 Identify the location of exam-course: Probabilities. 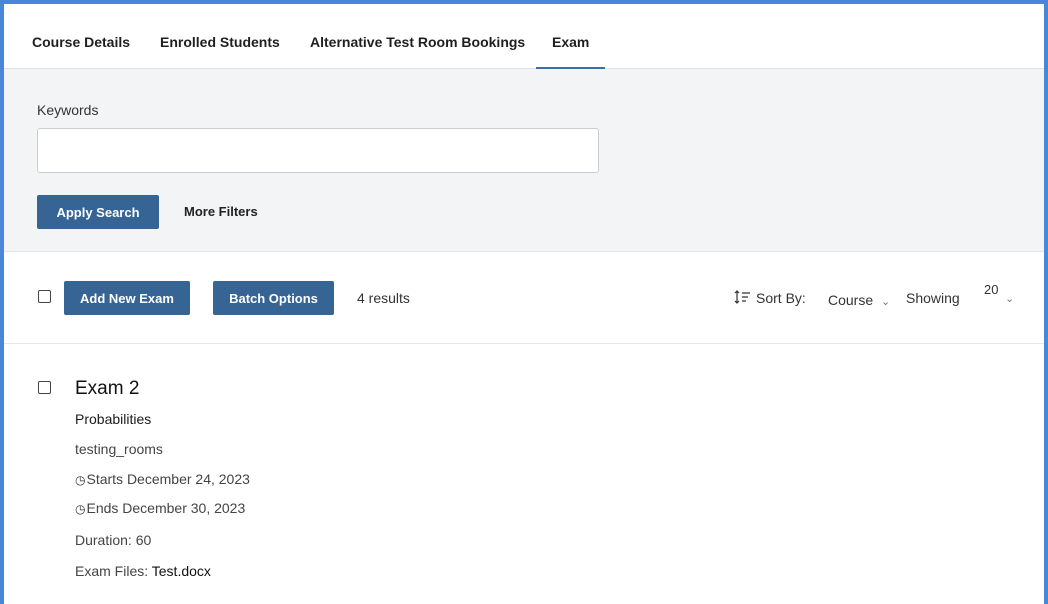
(113, 419).